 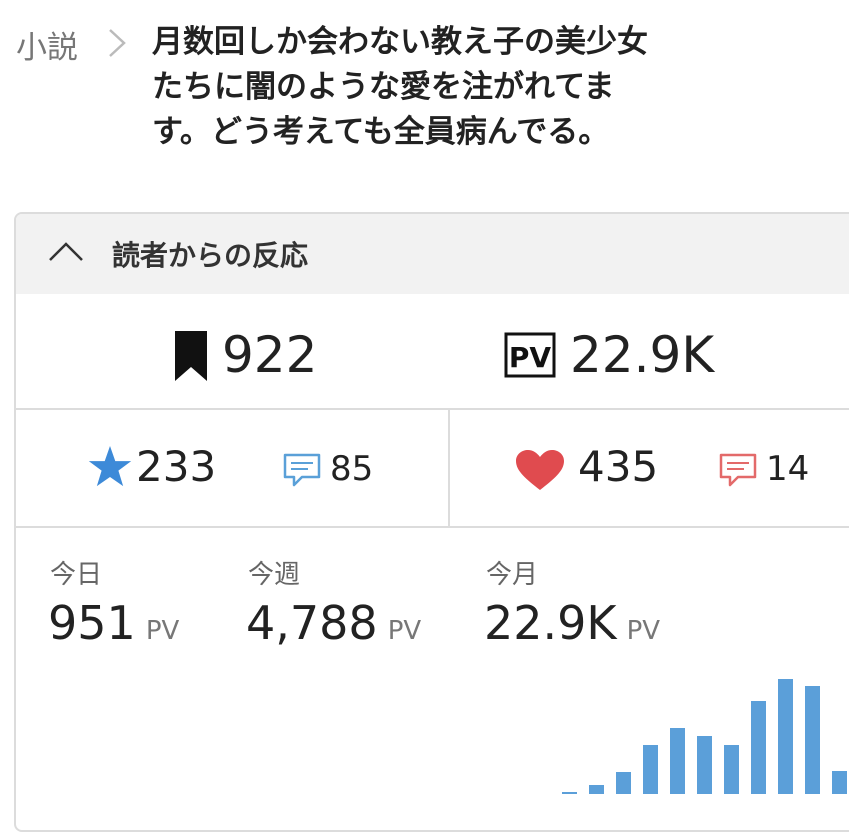 What do you see at coordinates (210, 255) in the screenshot?
I see `reactions-header-label: 読者からの反応` at bounding box center [210, 255].